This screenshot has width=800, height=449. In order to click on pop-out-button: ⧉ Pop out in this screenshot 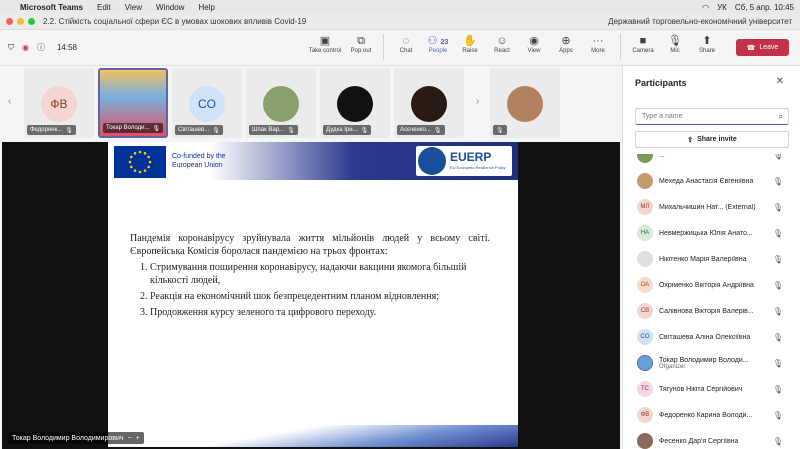, I will do `click(361, 47)`.